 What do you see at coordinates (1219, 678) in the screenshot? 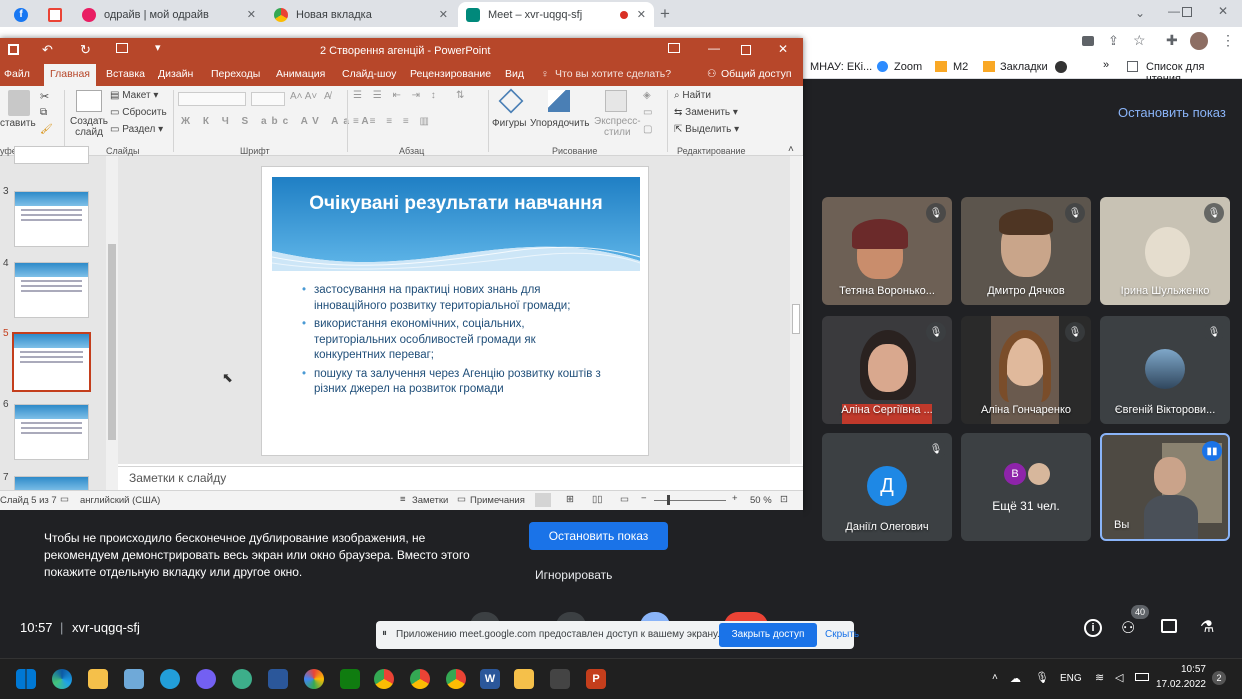
I see `notification-badge: 2` at bounding box center [1219, 678].